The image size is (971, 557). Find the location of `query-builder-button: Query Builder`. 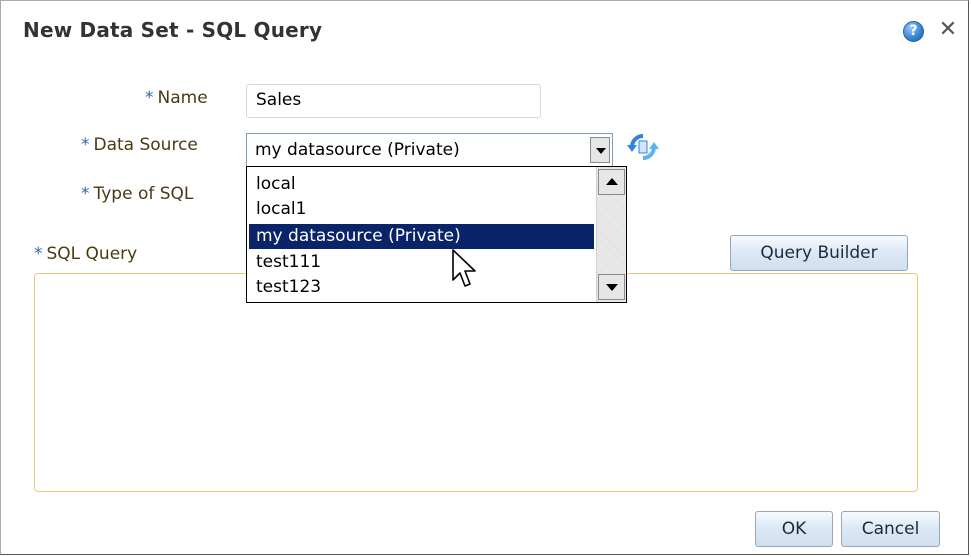

query-builder-button: Query Builder is located at coordinates (819, 253).